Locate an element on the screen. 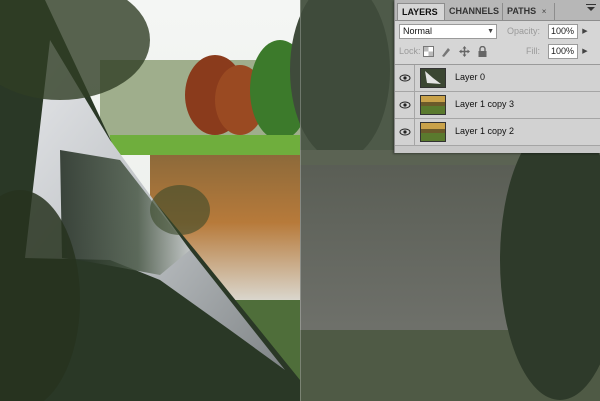 This screenshot has height=401, width=600. tab-layers: LAYERS is located at coordinates (421, 11).